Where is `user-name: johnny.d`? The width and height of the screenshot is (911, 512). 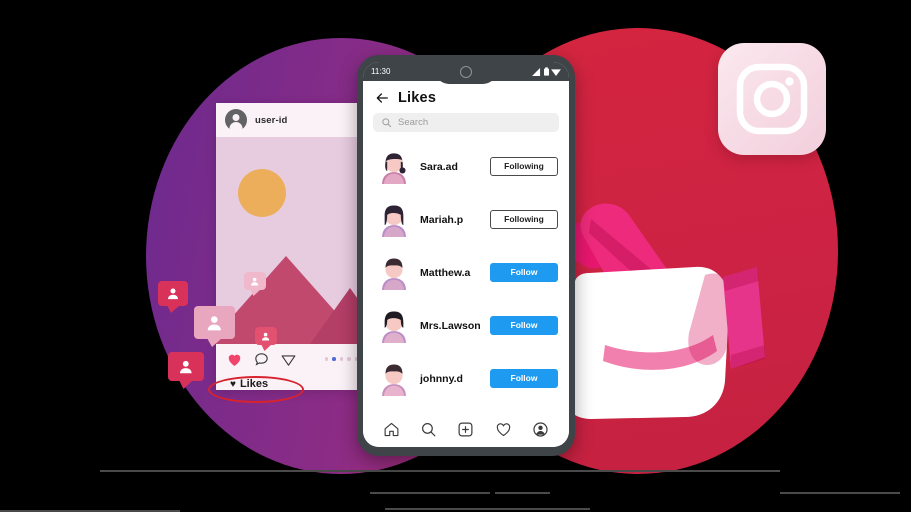
user-name: johnny.d is located at coordinates (441, 378).